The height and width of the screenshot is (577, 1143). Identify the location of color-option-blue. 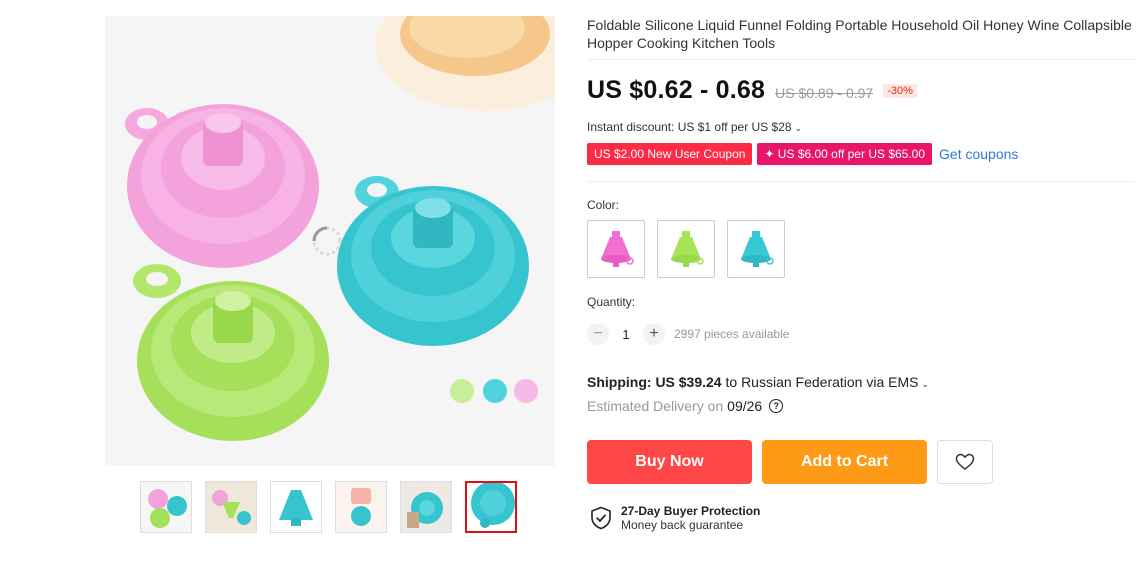
(756, 249).